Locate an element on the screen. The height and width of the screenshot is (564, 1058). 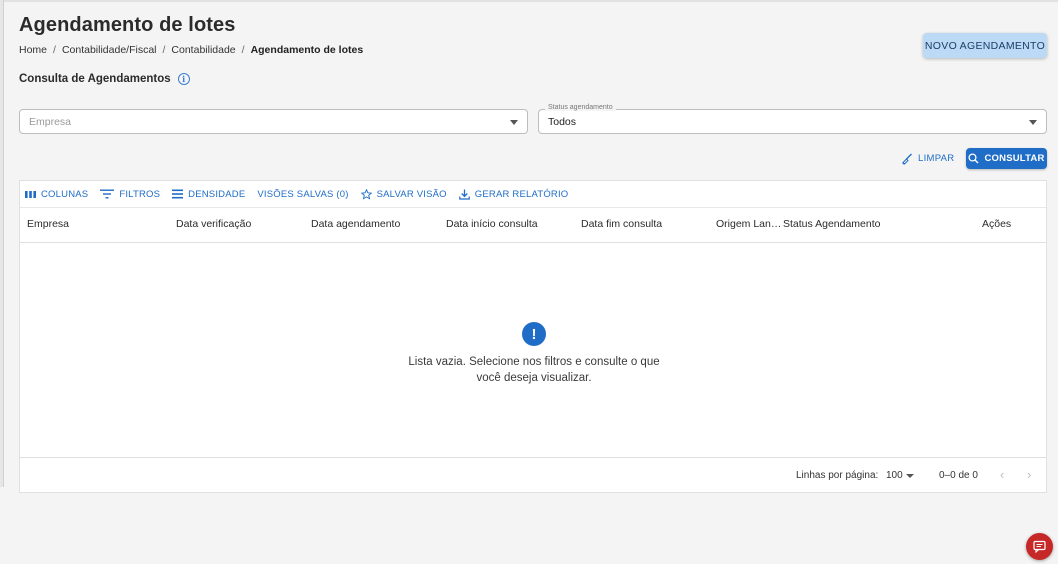
next-page-button: › is located at coordinates (1029, 474).